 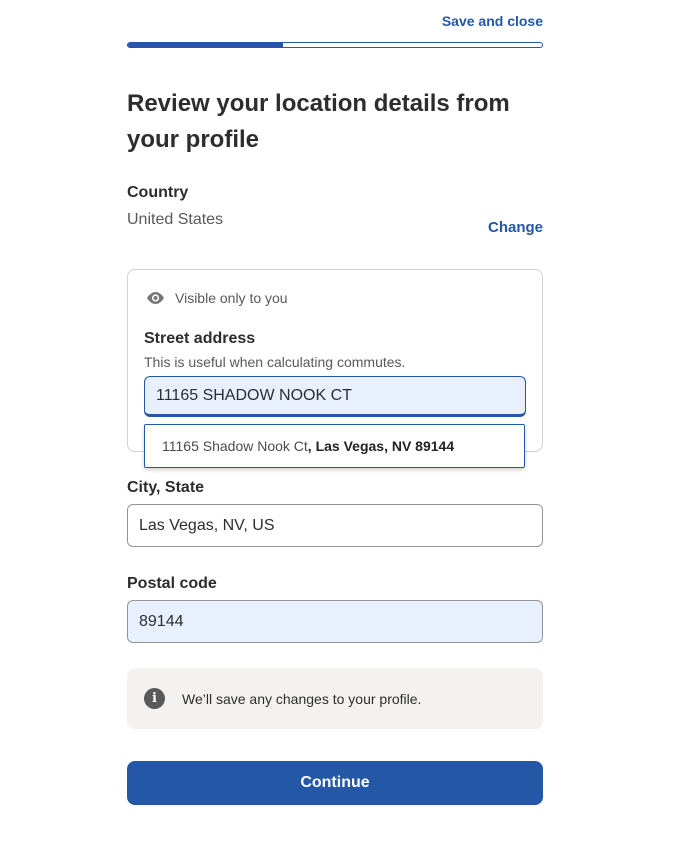 What do you see at coordinates (206, 45) in the screenshot?
I see `progress-bar-fill` at bounding box center [206, 45].